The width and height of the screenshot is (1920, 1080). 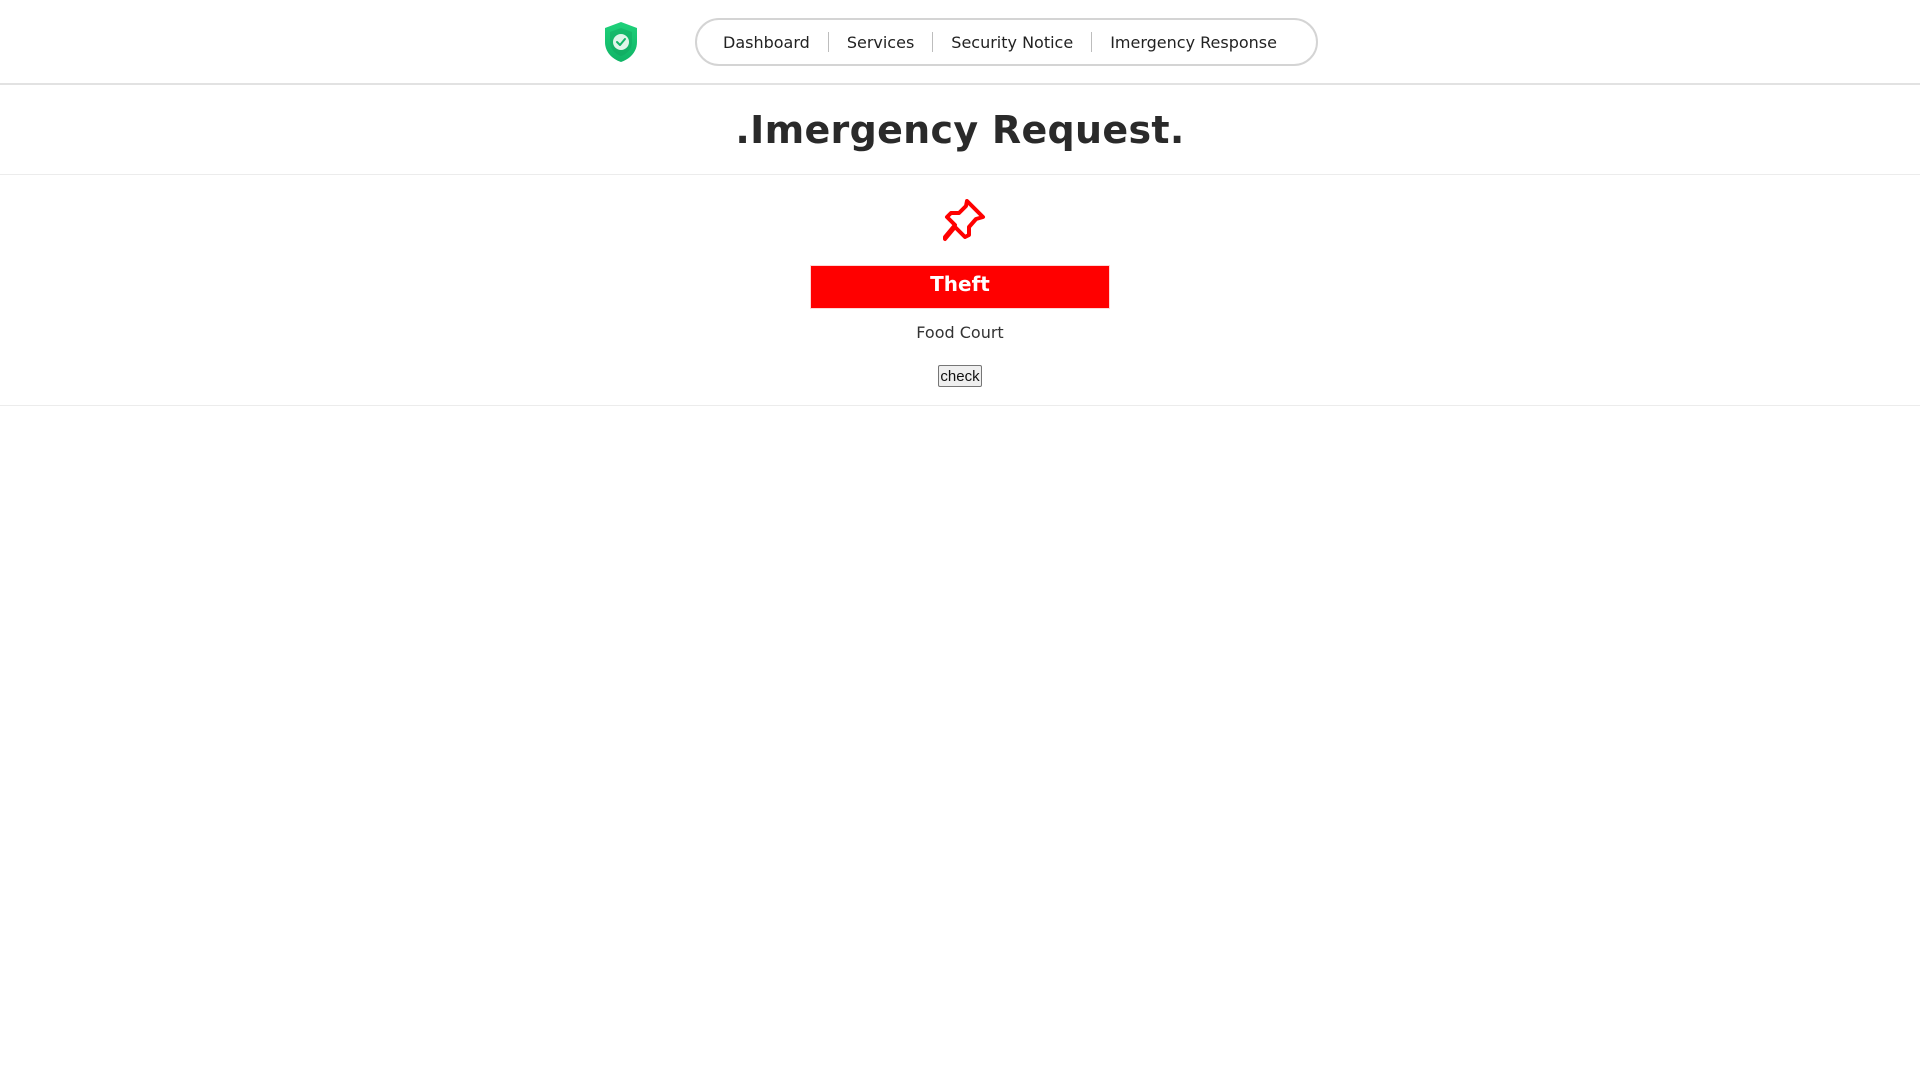 What do you see at coordinates (1012, 42) in the screenshot?
I see `nav-item-security-notice: Security Notice` at bounding box center [1012, 42].